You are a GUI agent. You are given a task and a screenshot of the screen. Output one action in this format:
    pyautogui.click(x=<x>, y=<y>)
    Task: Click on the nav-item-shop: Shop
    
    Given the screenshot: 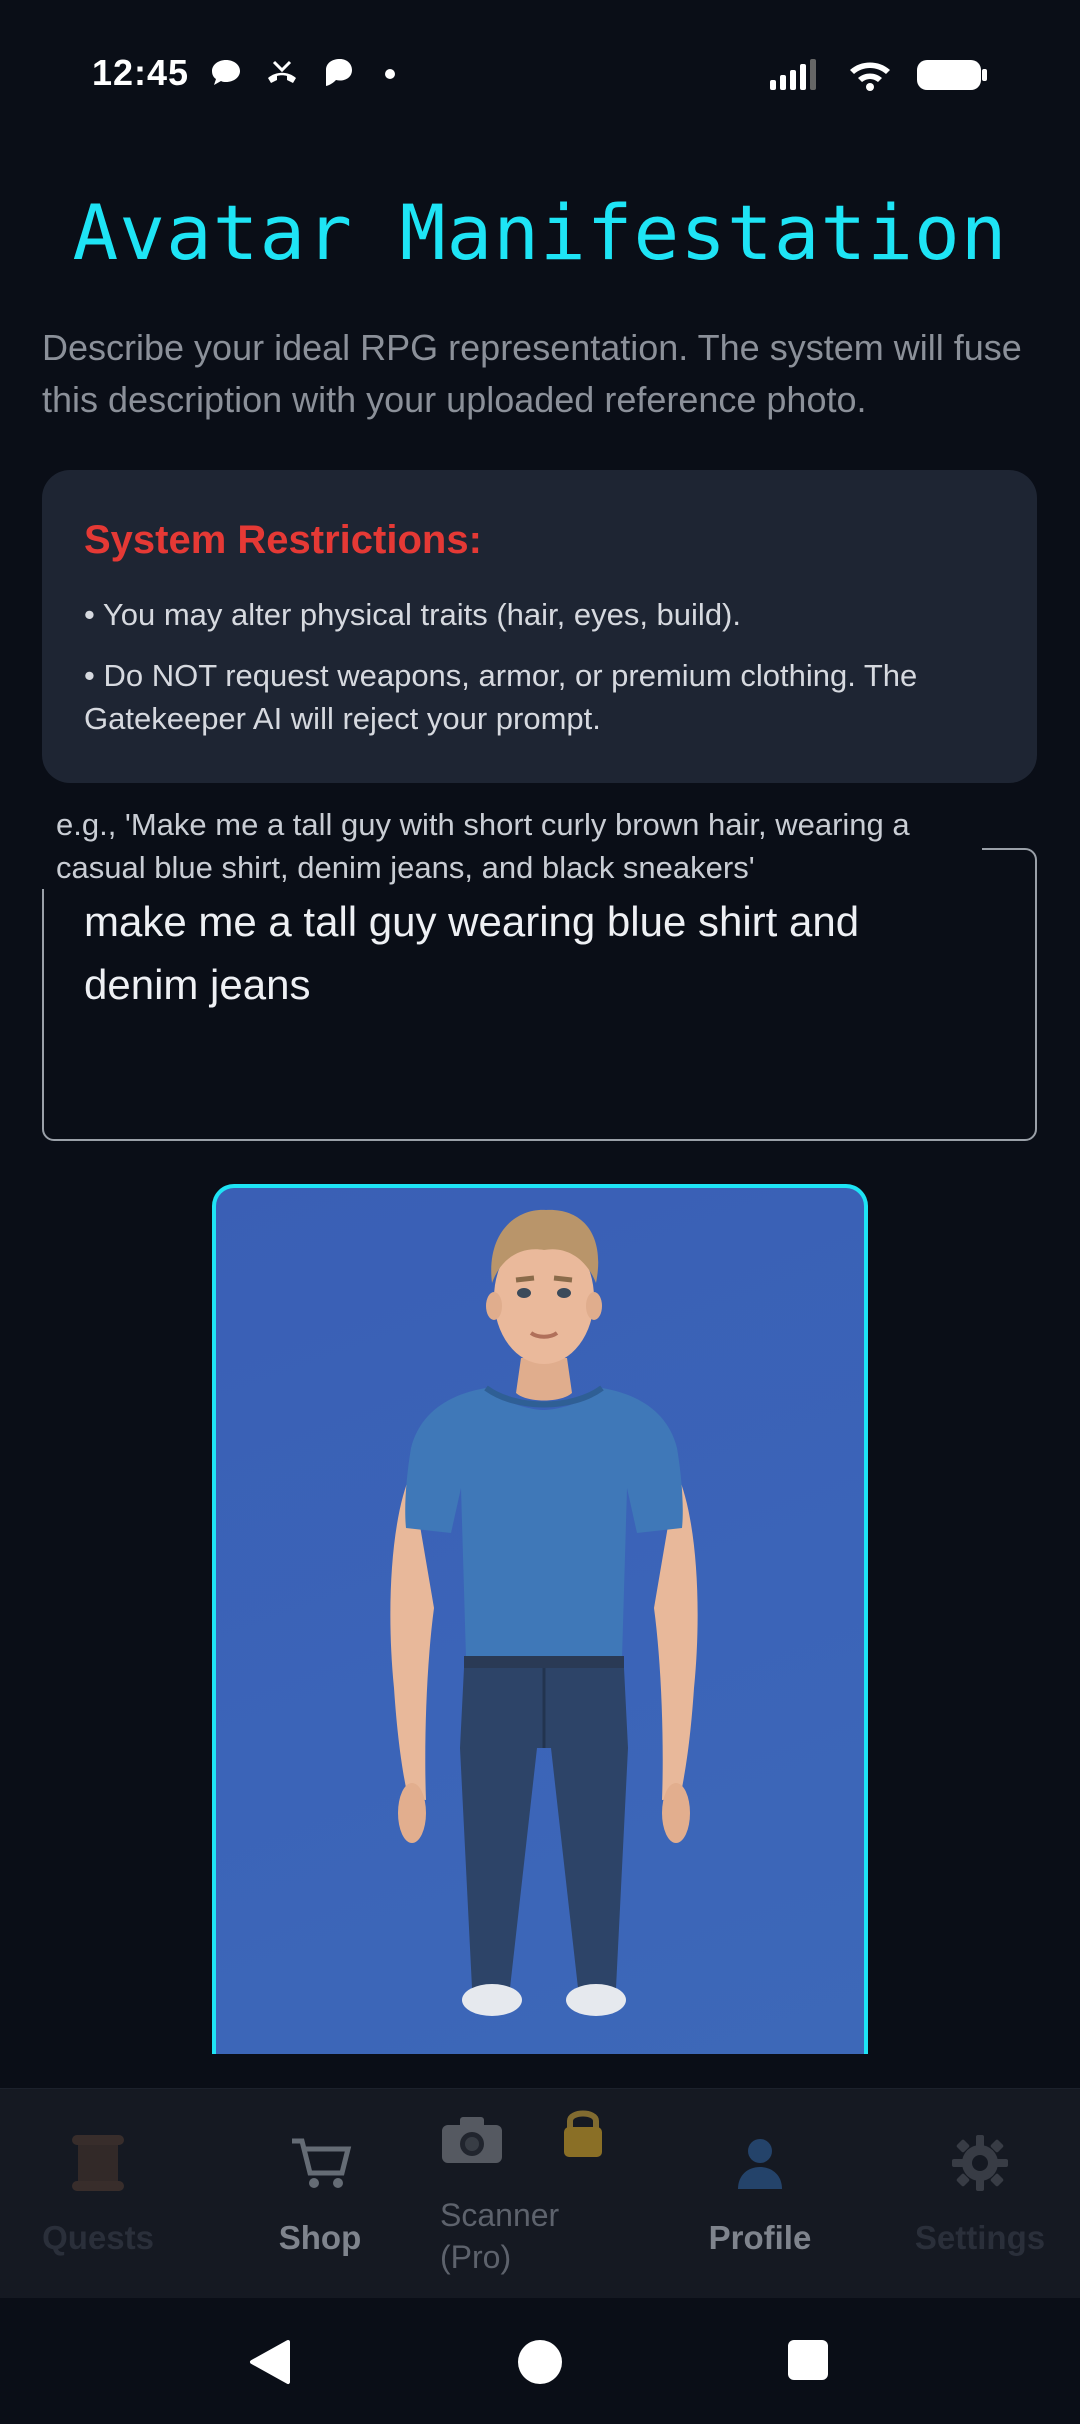 What is the action you would take?
    pyautogui.click(x=320, y=2194)
    